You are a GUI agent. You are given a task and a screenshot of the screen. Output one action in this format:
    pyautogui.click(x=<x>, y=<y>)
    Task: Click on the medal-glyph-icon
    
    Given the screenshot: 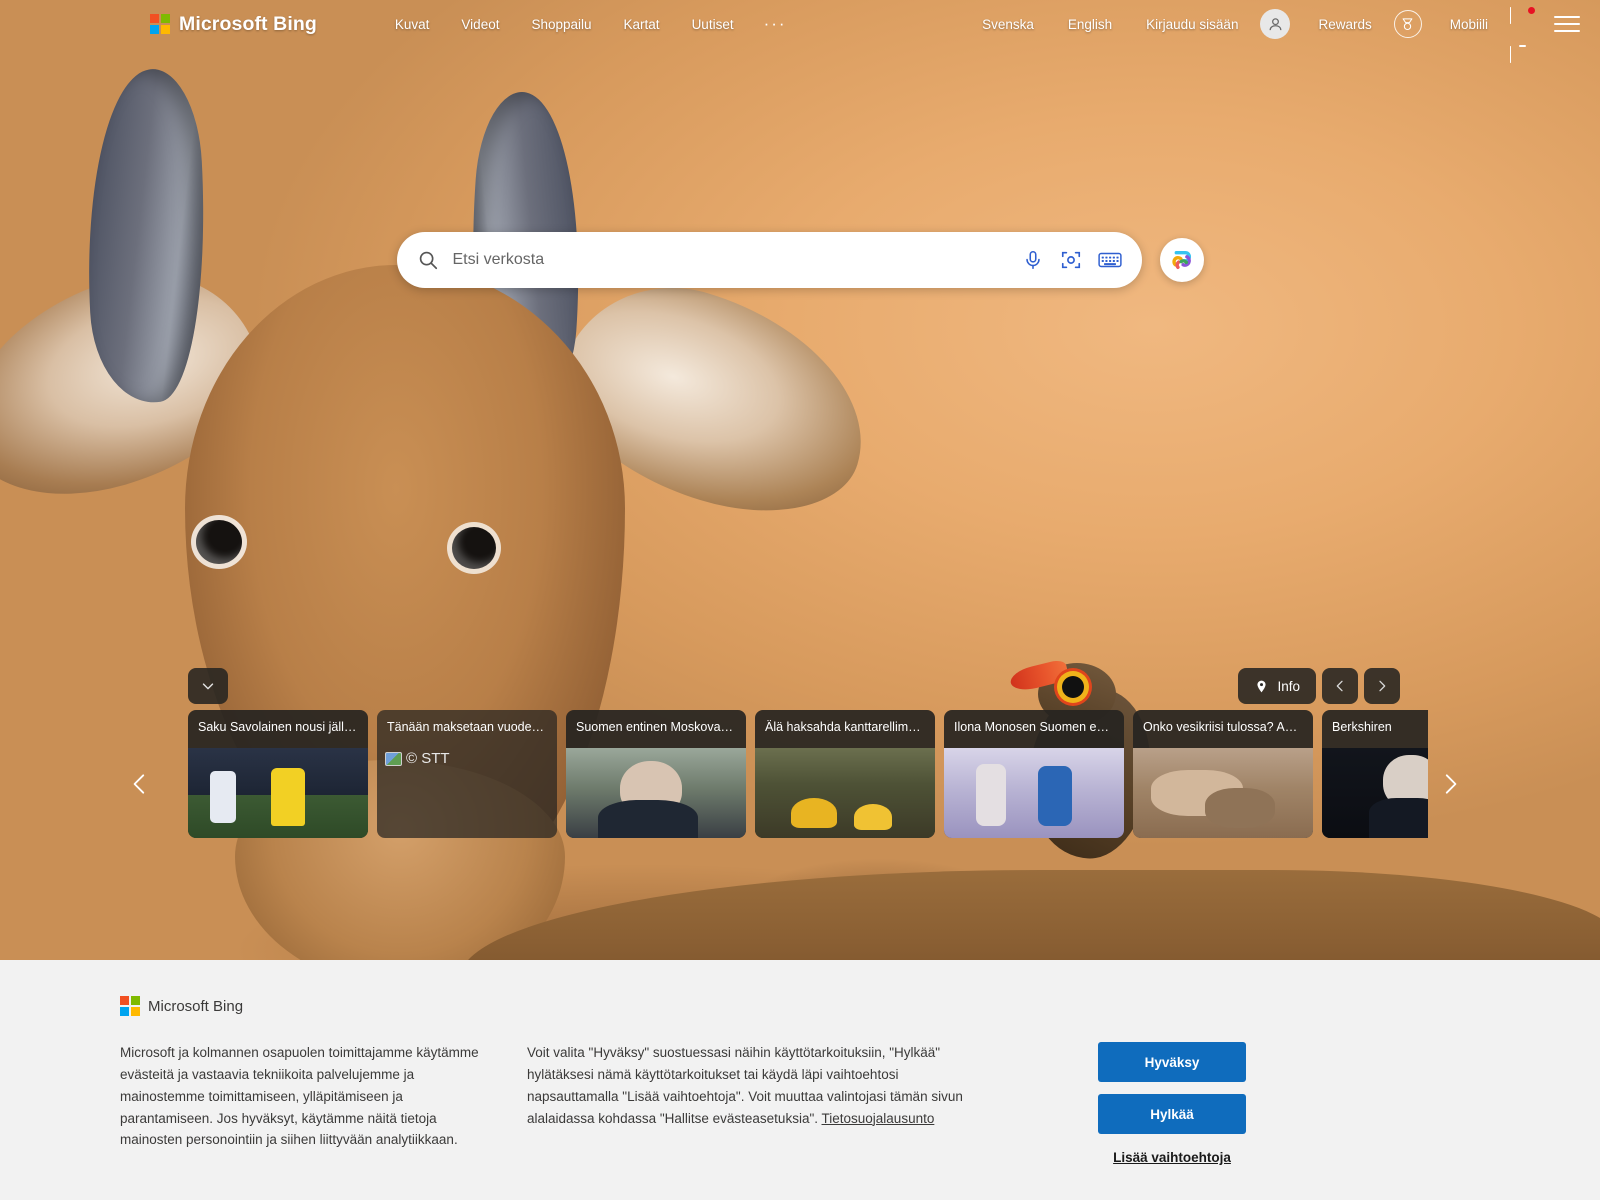 What is the action you would take?
    pyautogui.click(x=1407, y=23)
    